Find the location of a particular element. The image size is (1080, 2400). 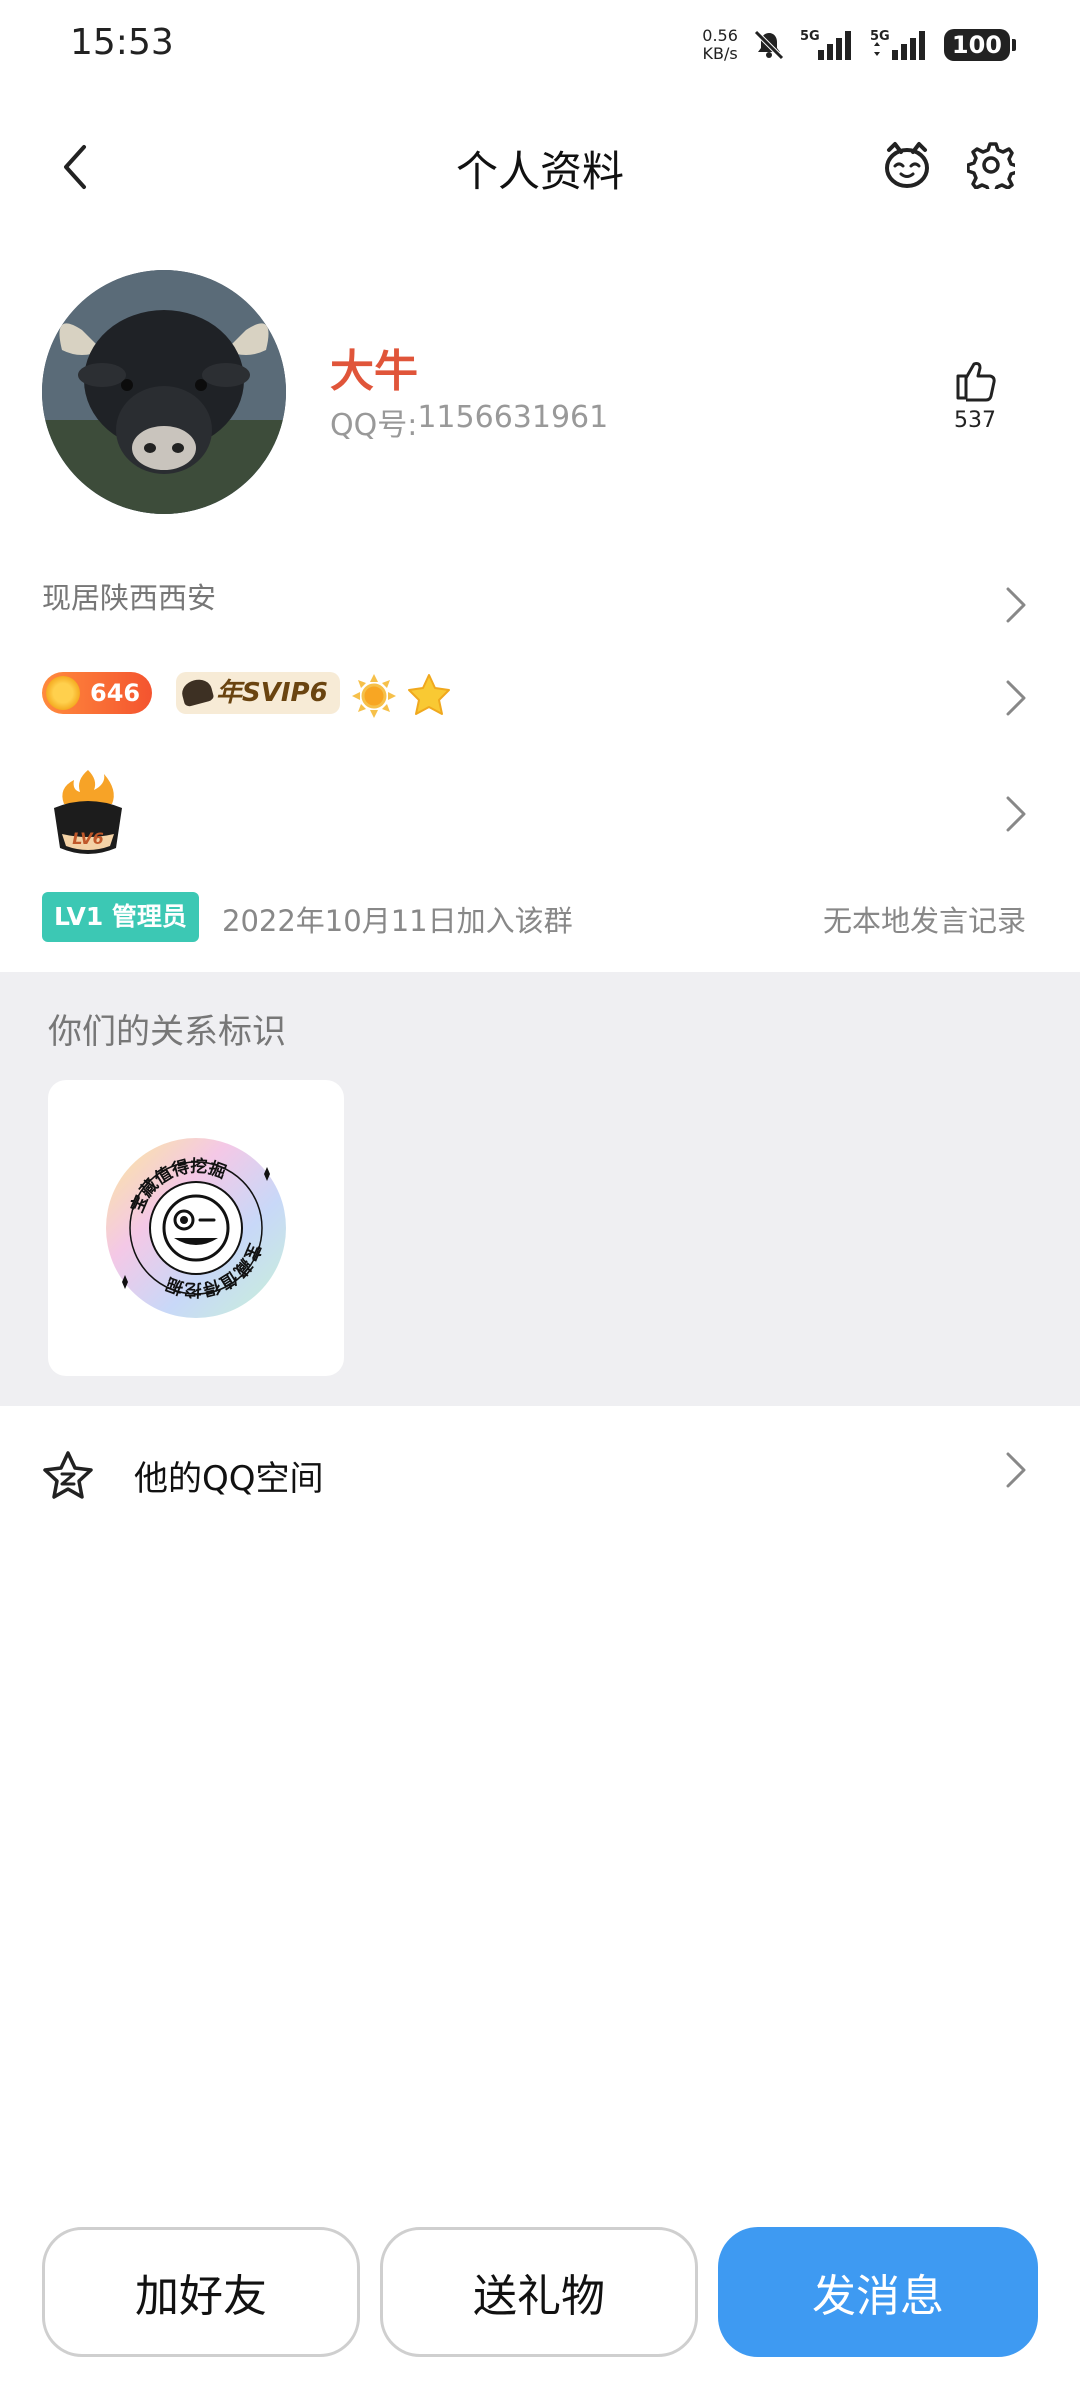

pet-face-icon is located at coordinates (907, 165).